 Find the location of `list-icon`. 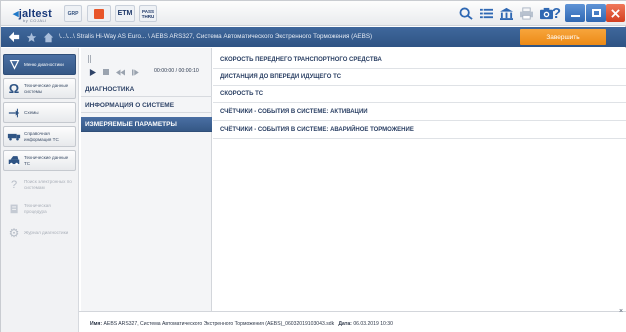

list-icon is located at coordinates (486, 13).